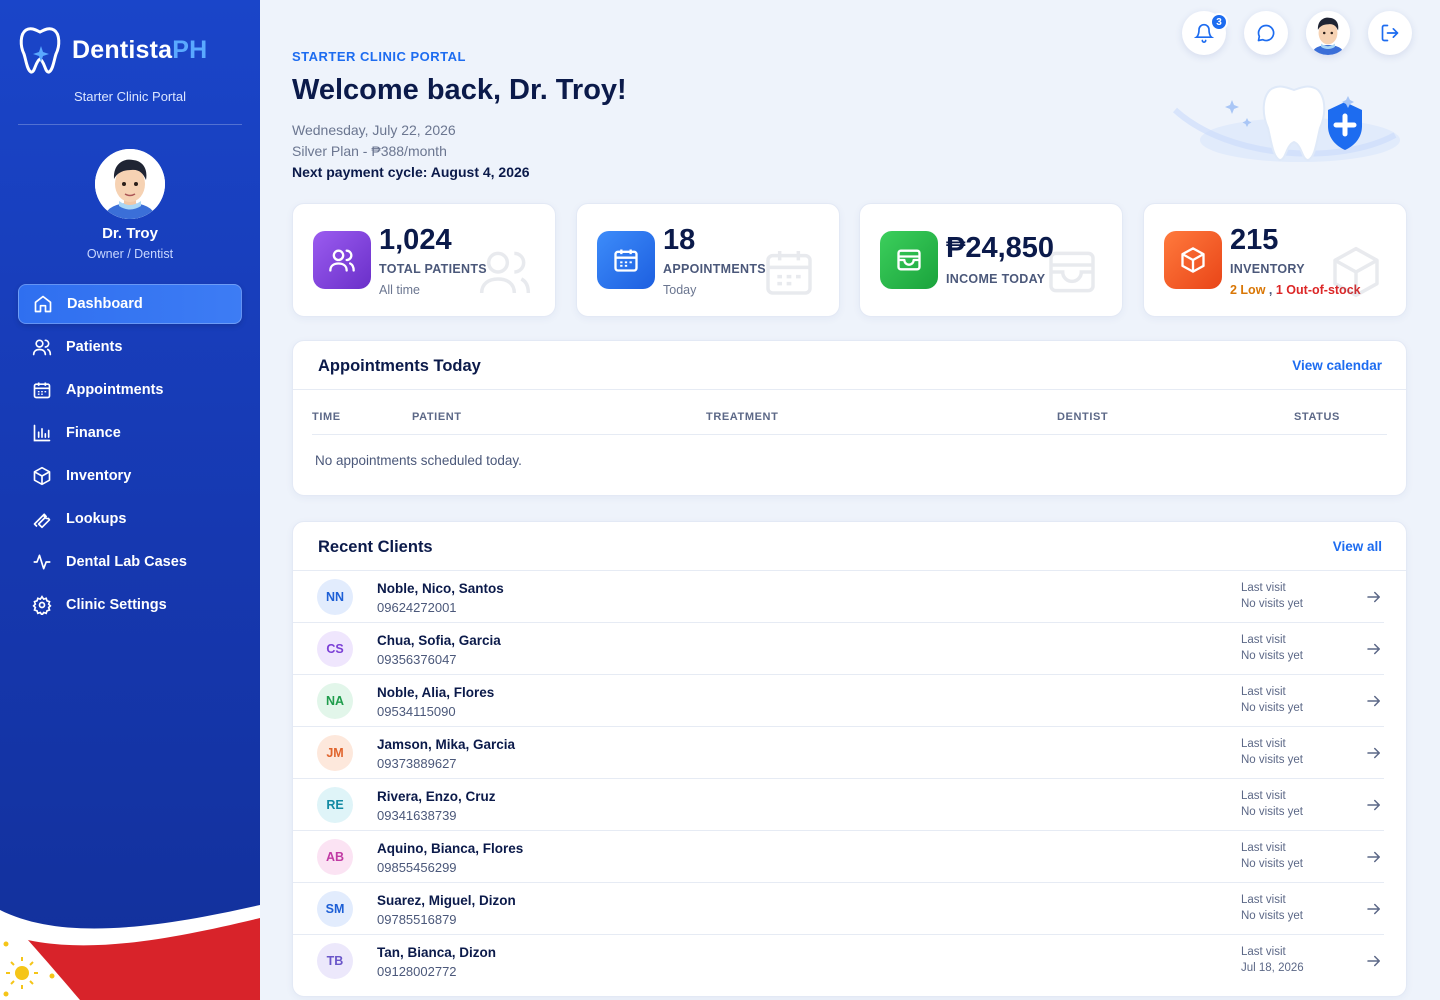 Image resolution: width=1440 pixels, height=1000 pixels. What do you see at coordinates (335, 909) in the screenshot?
I see `client-avatar: SM` at bounding box center [335, 909].